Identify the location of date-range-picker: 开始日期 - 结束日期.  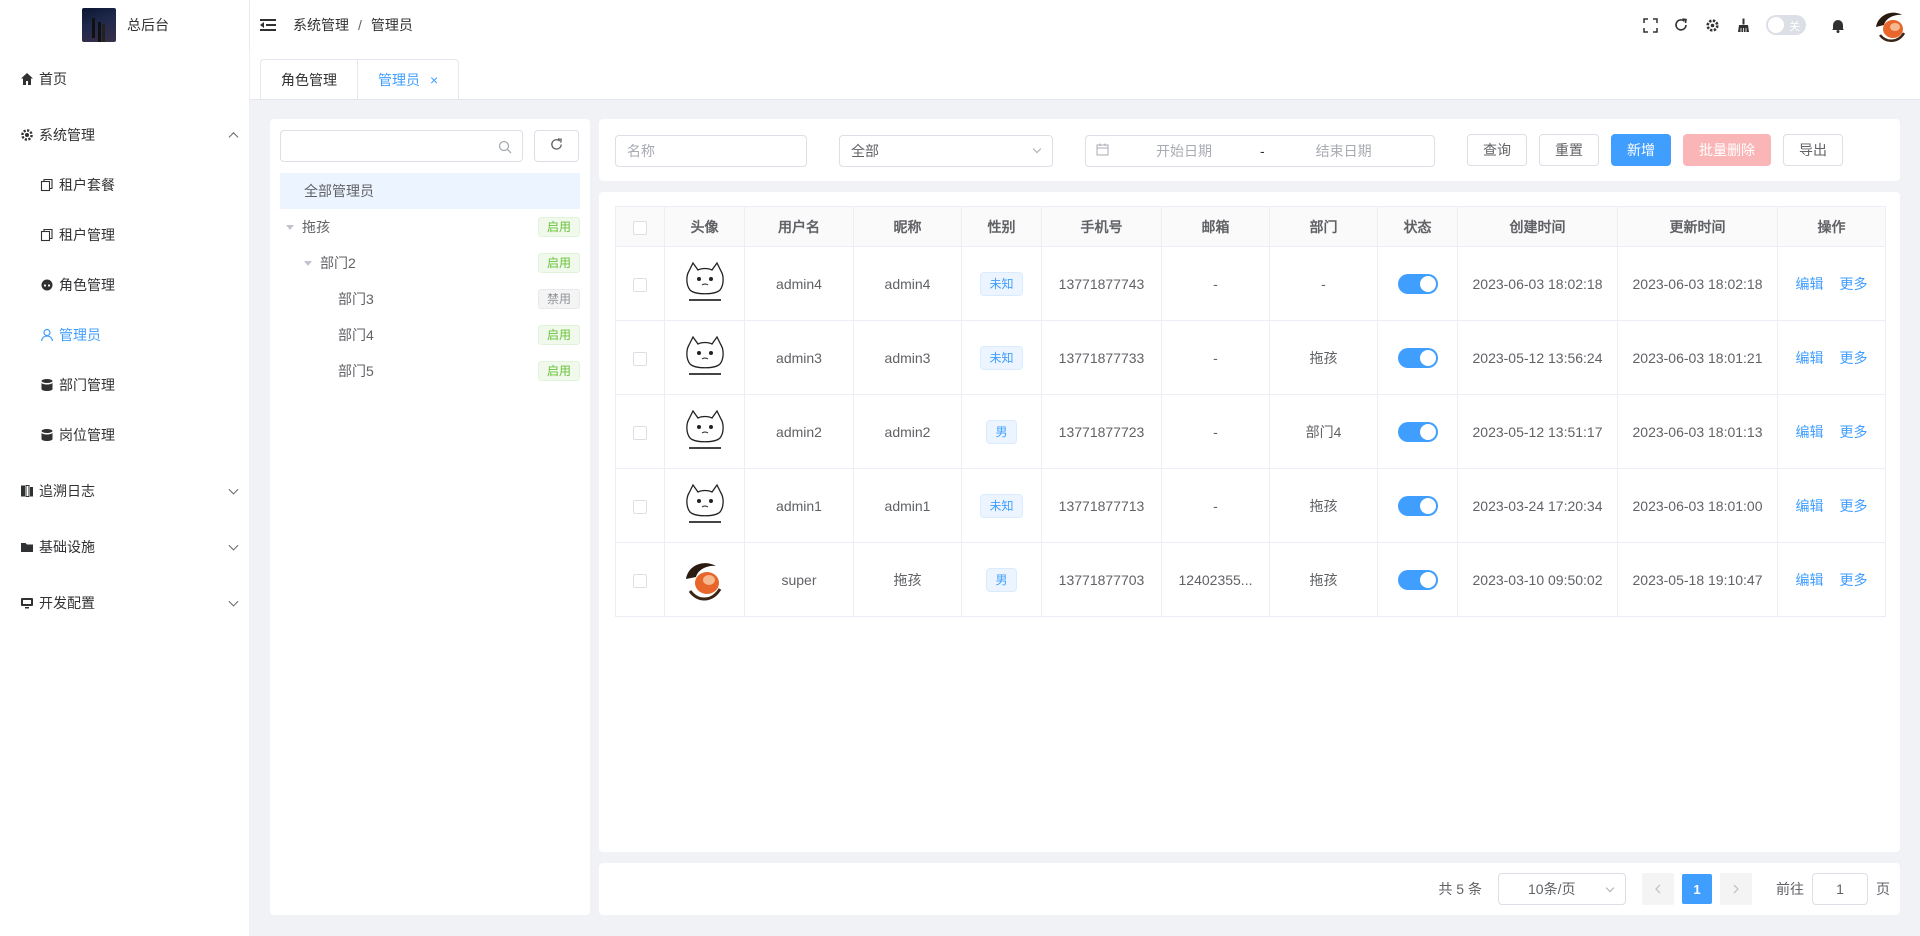
(1260, 151).